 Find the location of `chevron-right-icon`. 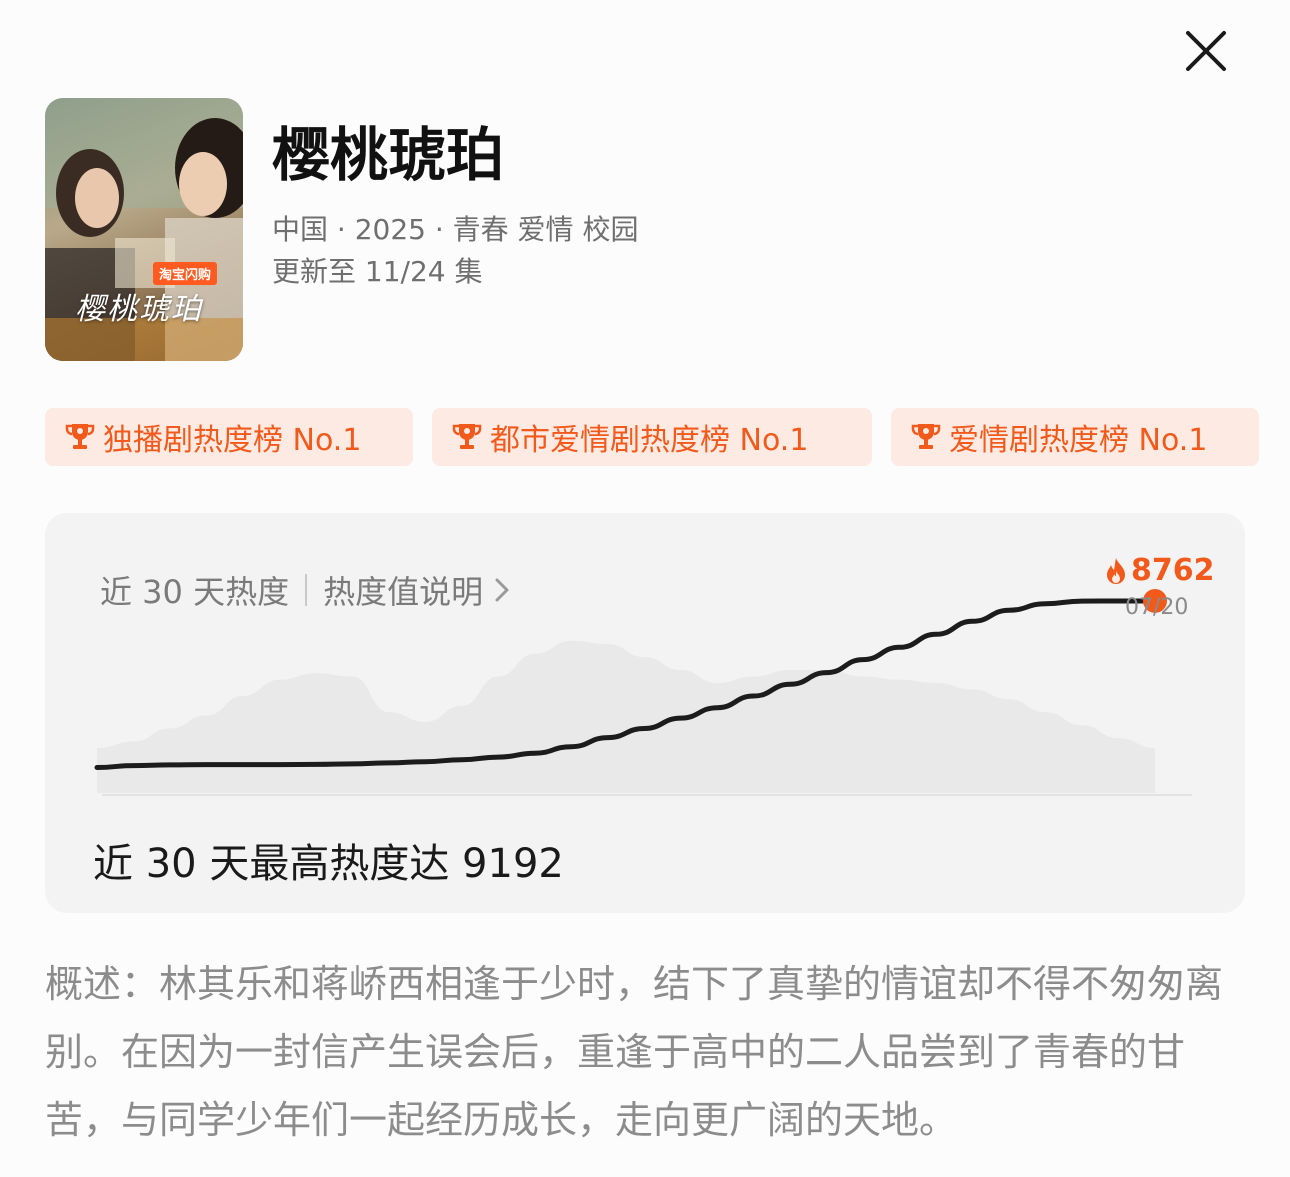

chevron-right-icon is located at coordinates (502, 590).